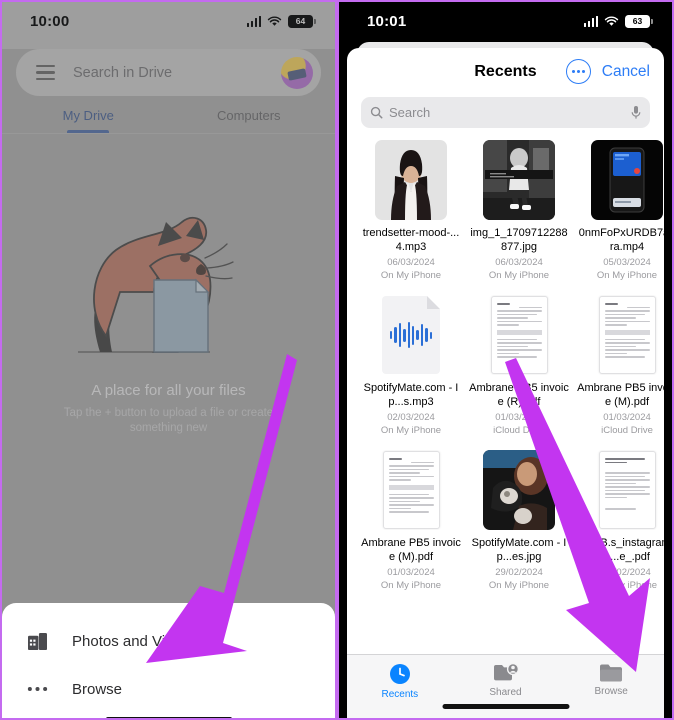 The width and height of the screenshot is (674, 720). Describe the element at coordinates (519, 572) in the screenshot. I see `file-date: 29/02/2024` at that location.